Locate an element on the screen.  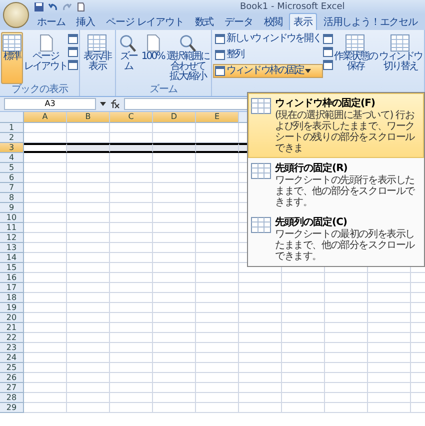
group-label: ズーム is located at coordinates (163, 90).